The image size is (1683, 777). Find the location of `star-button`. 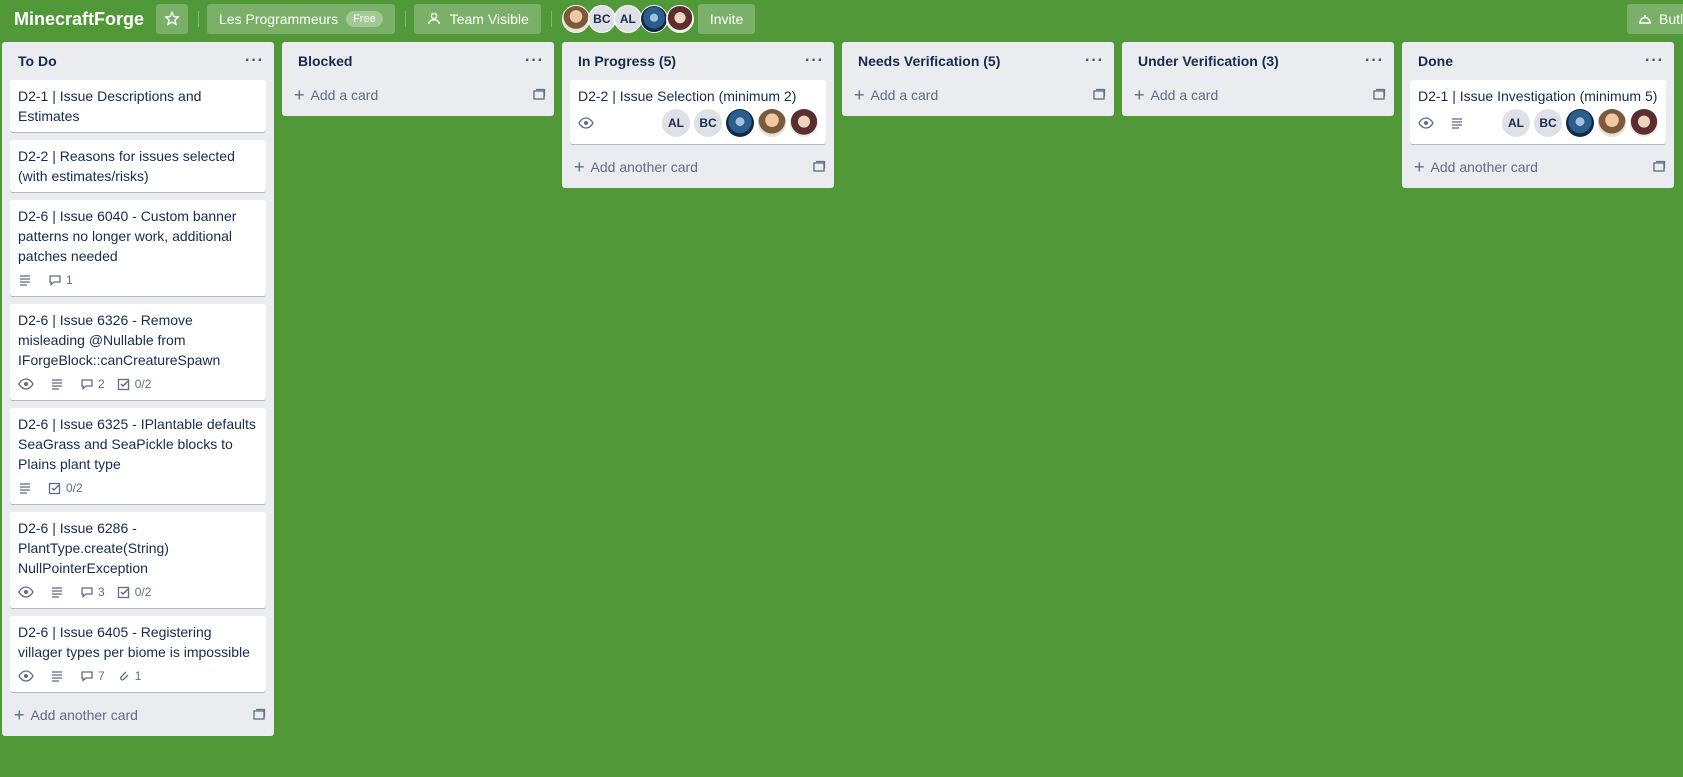

star-button is located at coordinates (172, 19).